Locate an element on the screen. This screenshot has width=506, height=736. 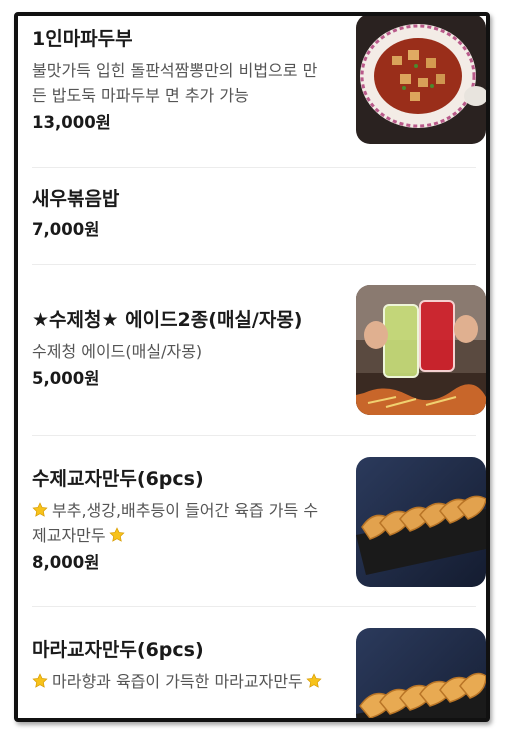
menu-item-description: 수제청 에이드(매실/자몽) is located at coordinates (117, 351).